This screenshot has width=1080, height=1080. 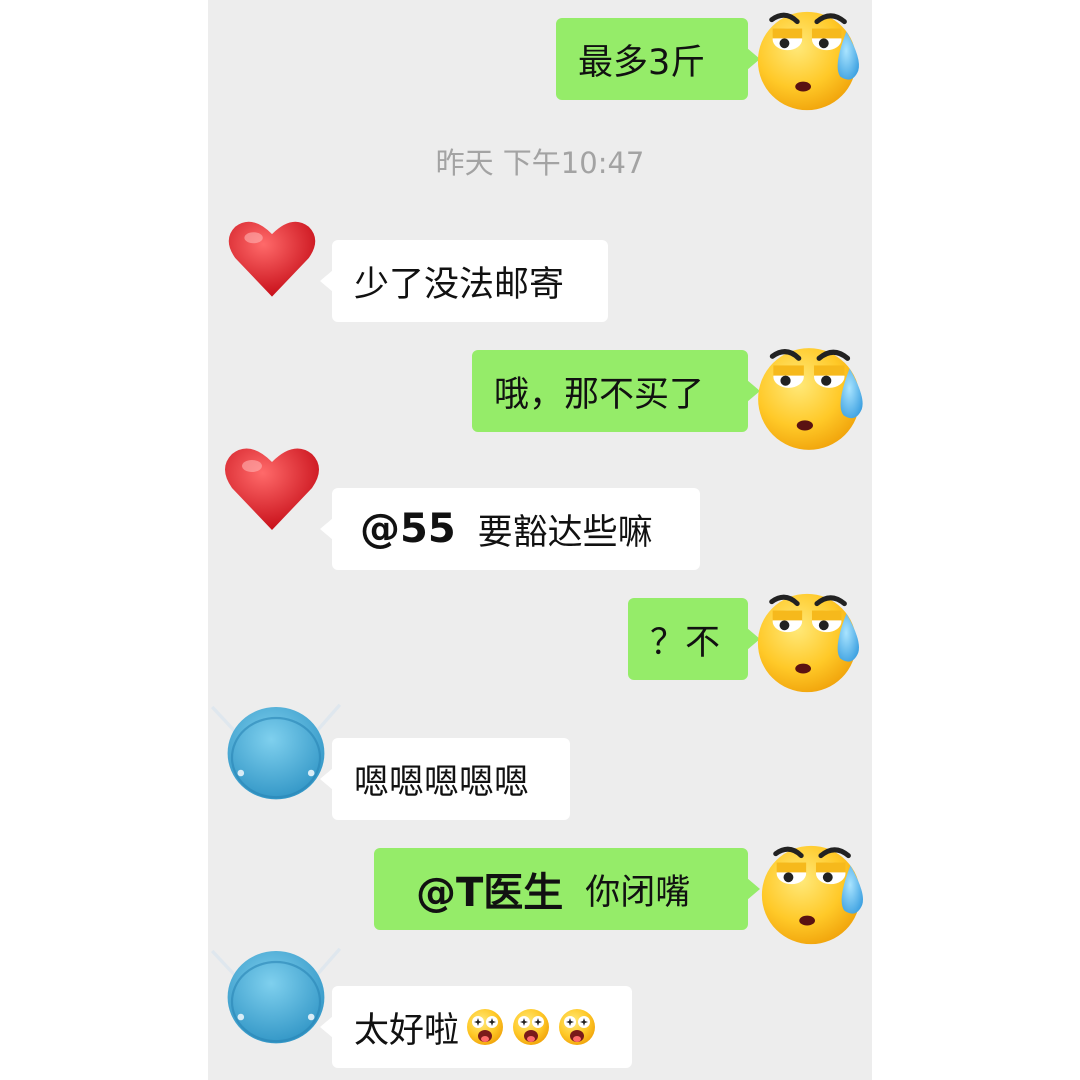 I want to click on message-bubble-outgoing: 最多3斤, so click(x=658, y=59).